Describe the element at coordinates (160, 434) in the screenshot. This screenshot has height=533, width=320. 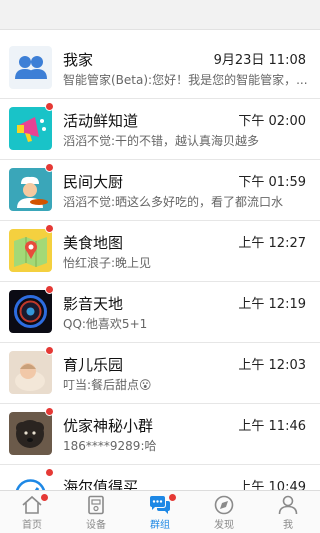
I see `chat-row-youjia: 优家神秘小群 上午 11:46 186****9289:哈` at that location.